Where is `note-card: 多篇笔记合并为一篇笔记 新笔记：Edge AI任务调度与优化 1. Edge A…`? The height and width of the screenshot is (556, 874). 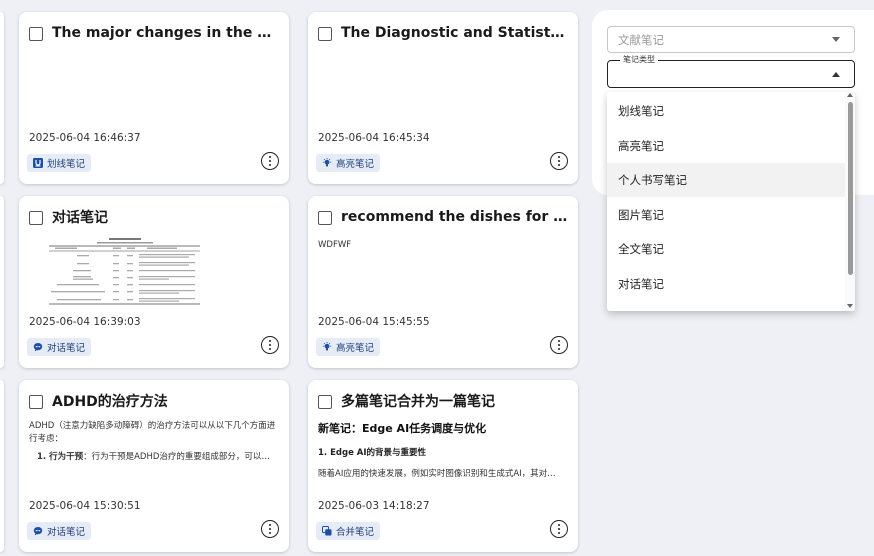
note-card: 多篇笔记合并为一篇笔记 新笔记：Edge AI任务调度与优化 1. Edge A… is located at coordinates (443, 466).